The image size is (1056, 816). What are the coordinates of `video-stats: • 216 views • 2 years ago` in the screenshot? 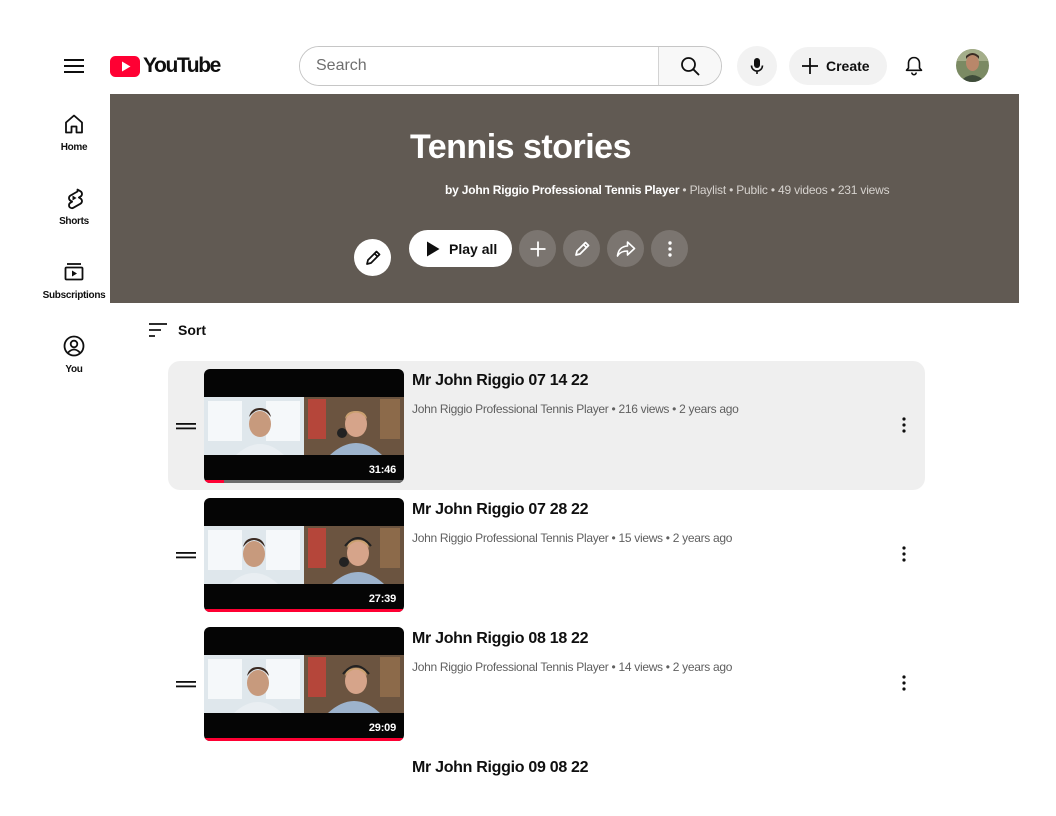 It's located at (673, 409).